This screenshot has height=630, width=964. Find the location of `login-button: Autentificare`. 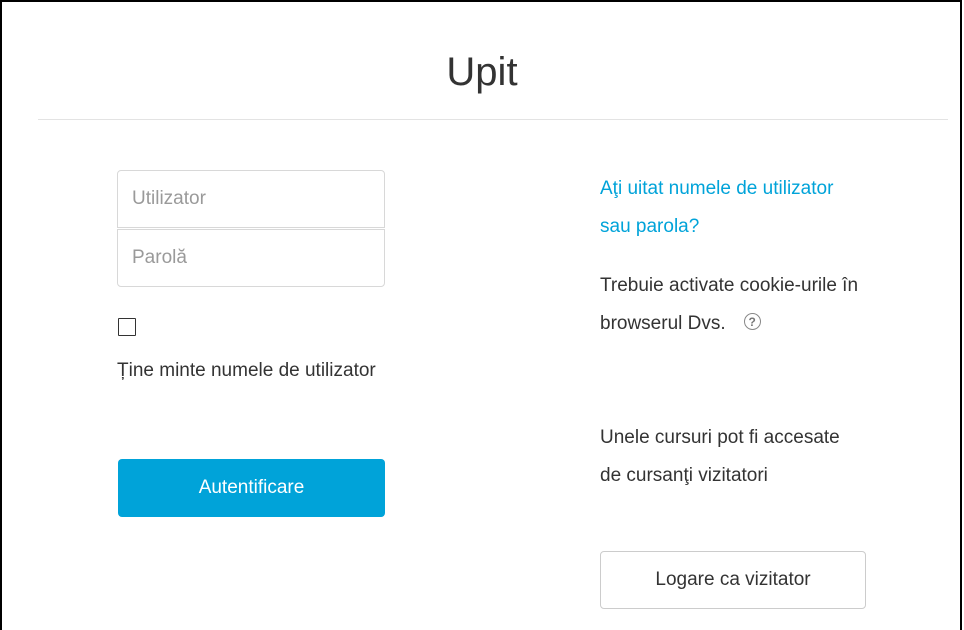

login-button: Autentificare is located at coordinates (251, 488).